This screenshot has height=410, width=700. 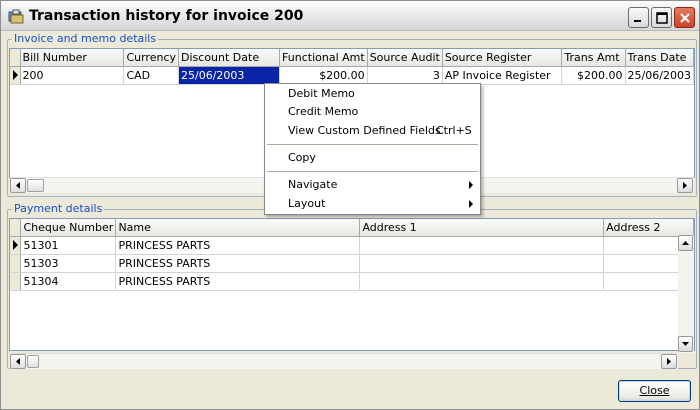 I want to click on cell-currency: CAD, so click(x=151, y=75).